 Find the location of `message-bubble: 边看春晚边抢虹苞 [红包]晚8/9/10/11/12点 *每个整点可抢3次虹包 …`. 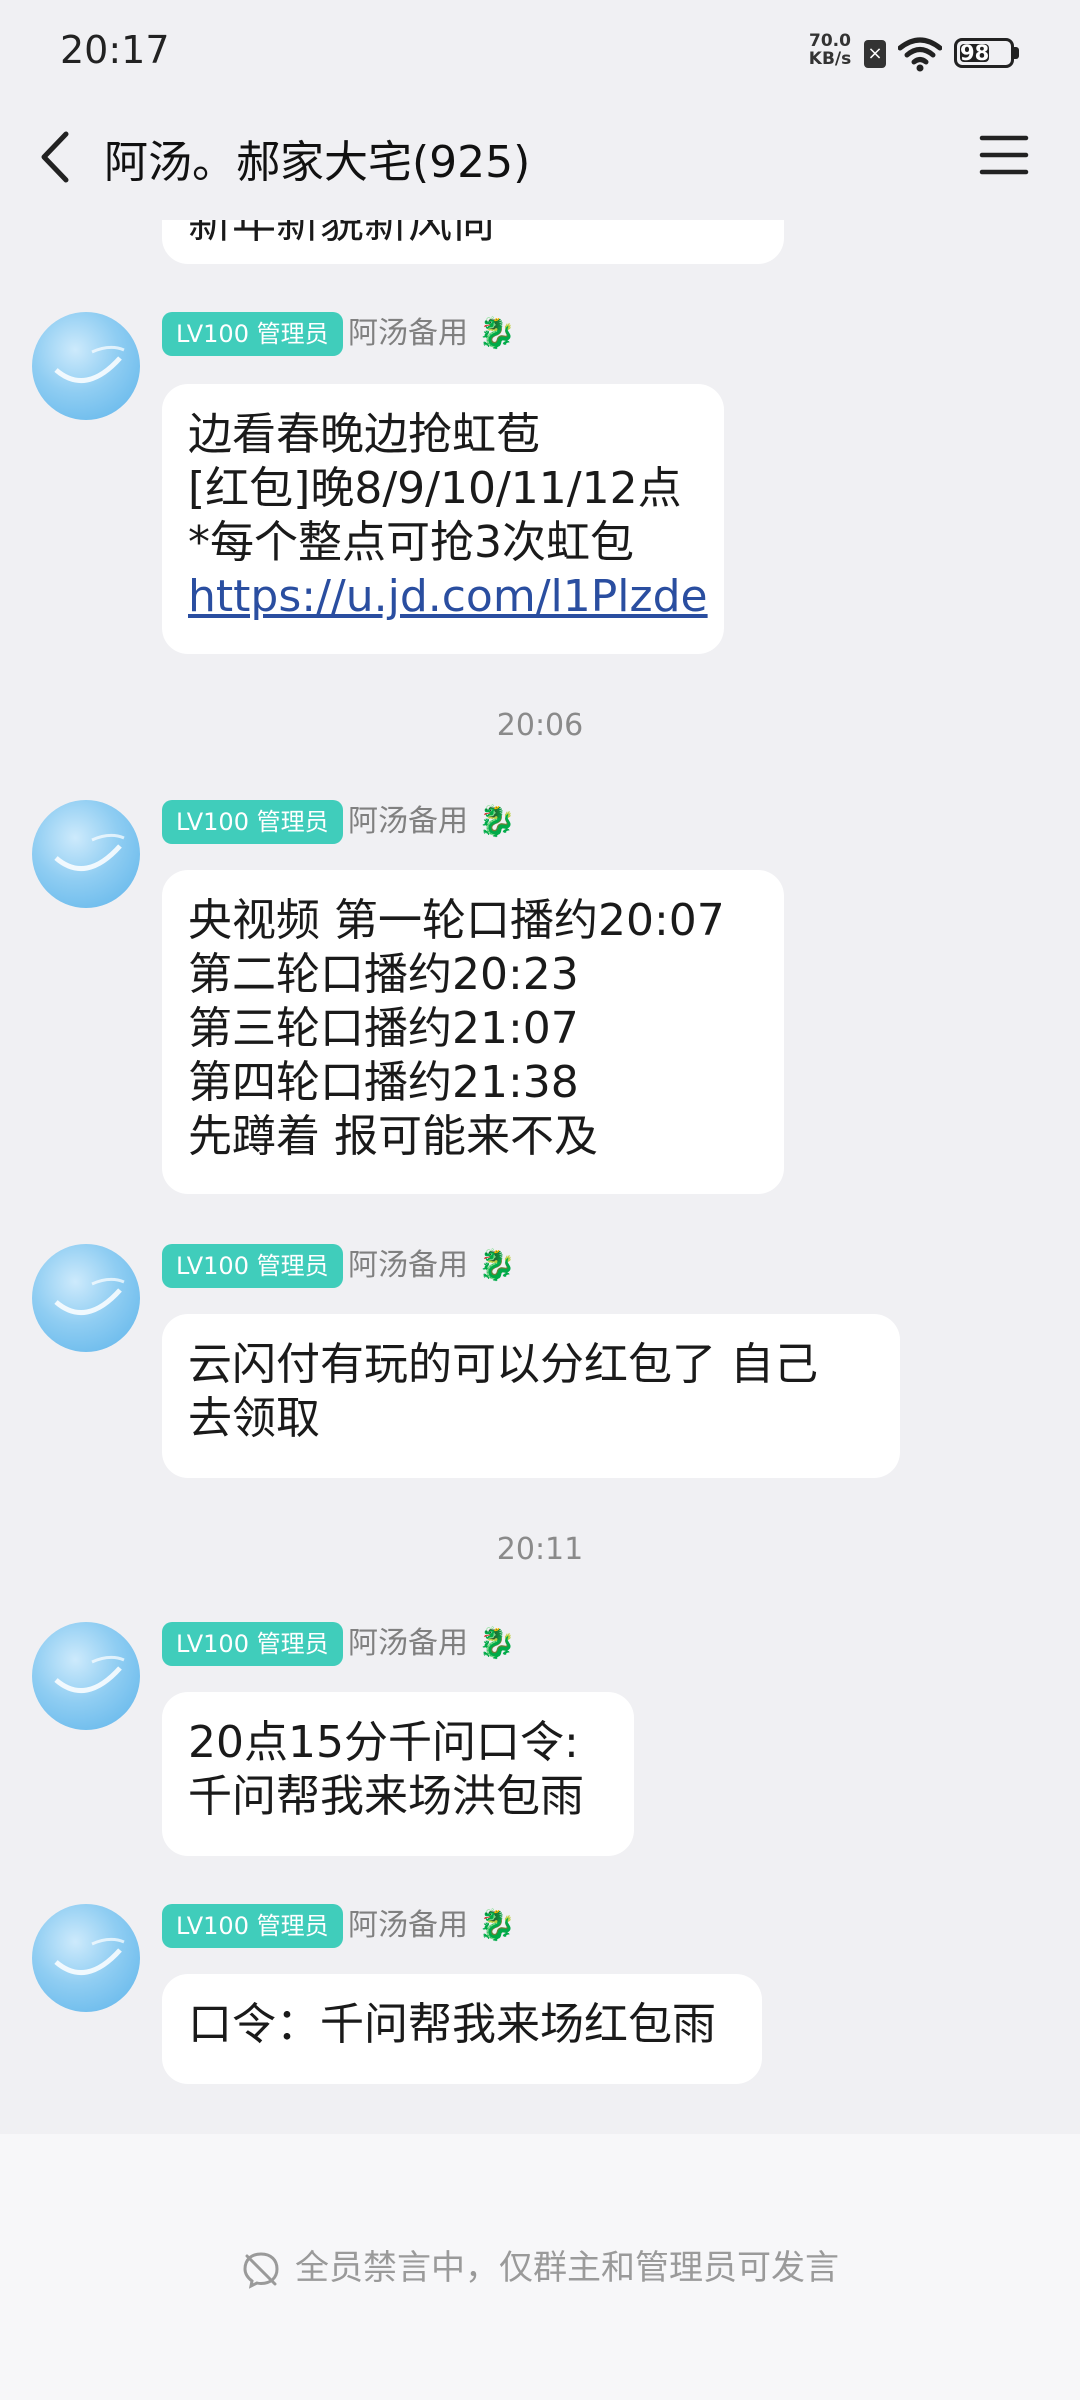

message-bubble: 边看春晚边抢虹苞 [红包]晚8/9/10/11/12点 *每个整点可抢3次虹包 … is located at coordinates (443, 519).